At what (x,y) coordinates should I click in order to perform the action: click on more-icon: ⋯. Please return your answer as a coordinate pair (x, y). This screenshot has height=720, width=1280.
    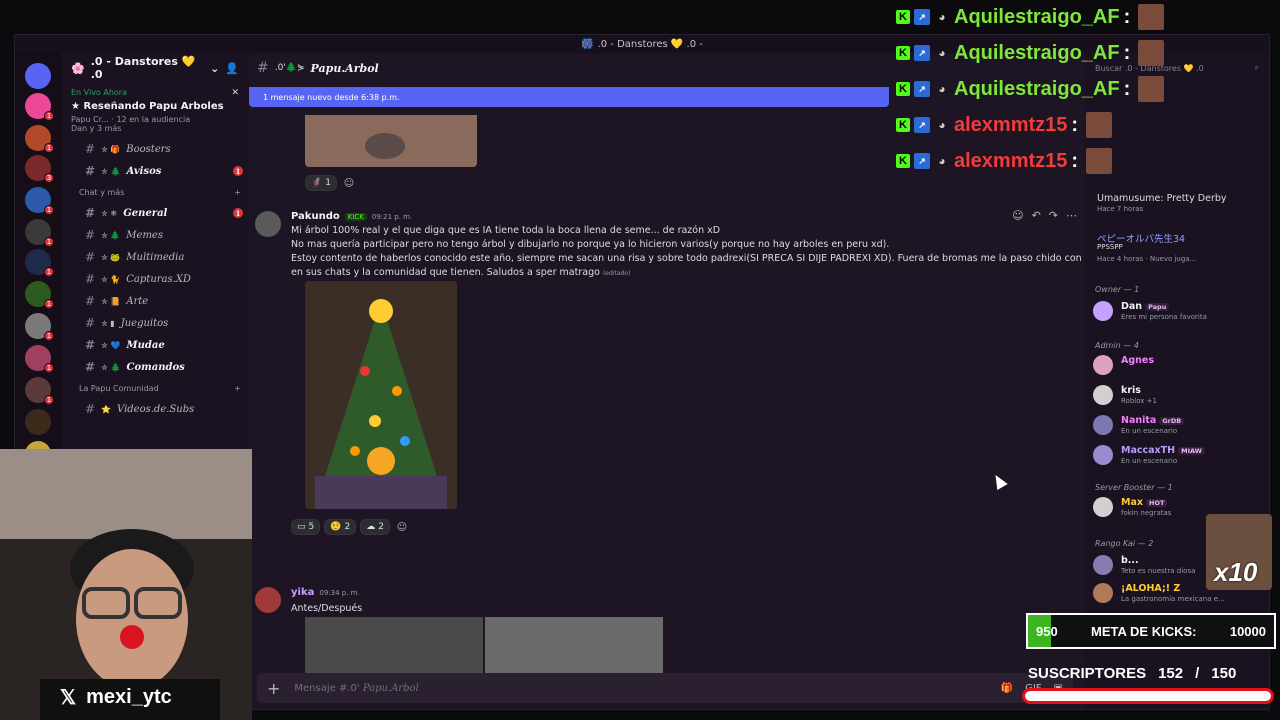
    Looking at the image, I should click on (1071, 215).